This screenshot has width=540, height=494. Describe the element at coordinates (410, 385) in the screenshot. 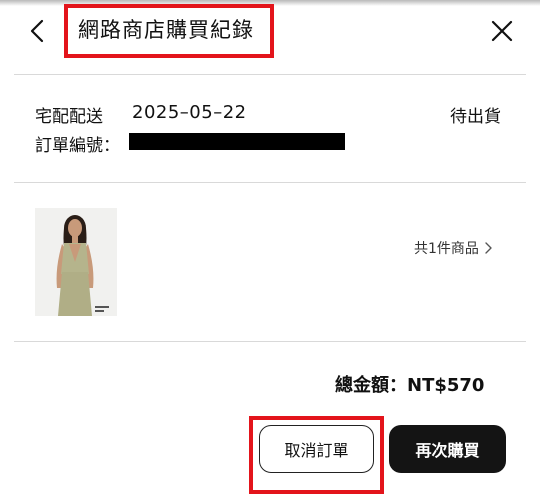

I see `total-amount: 總金額：NT$570` at that location.